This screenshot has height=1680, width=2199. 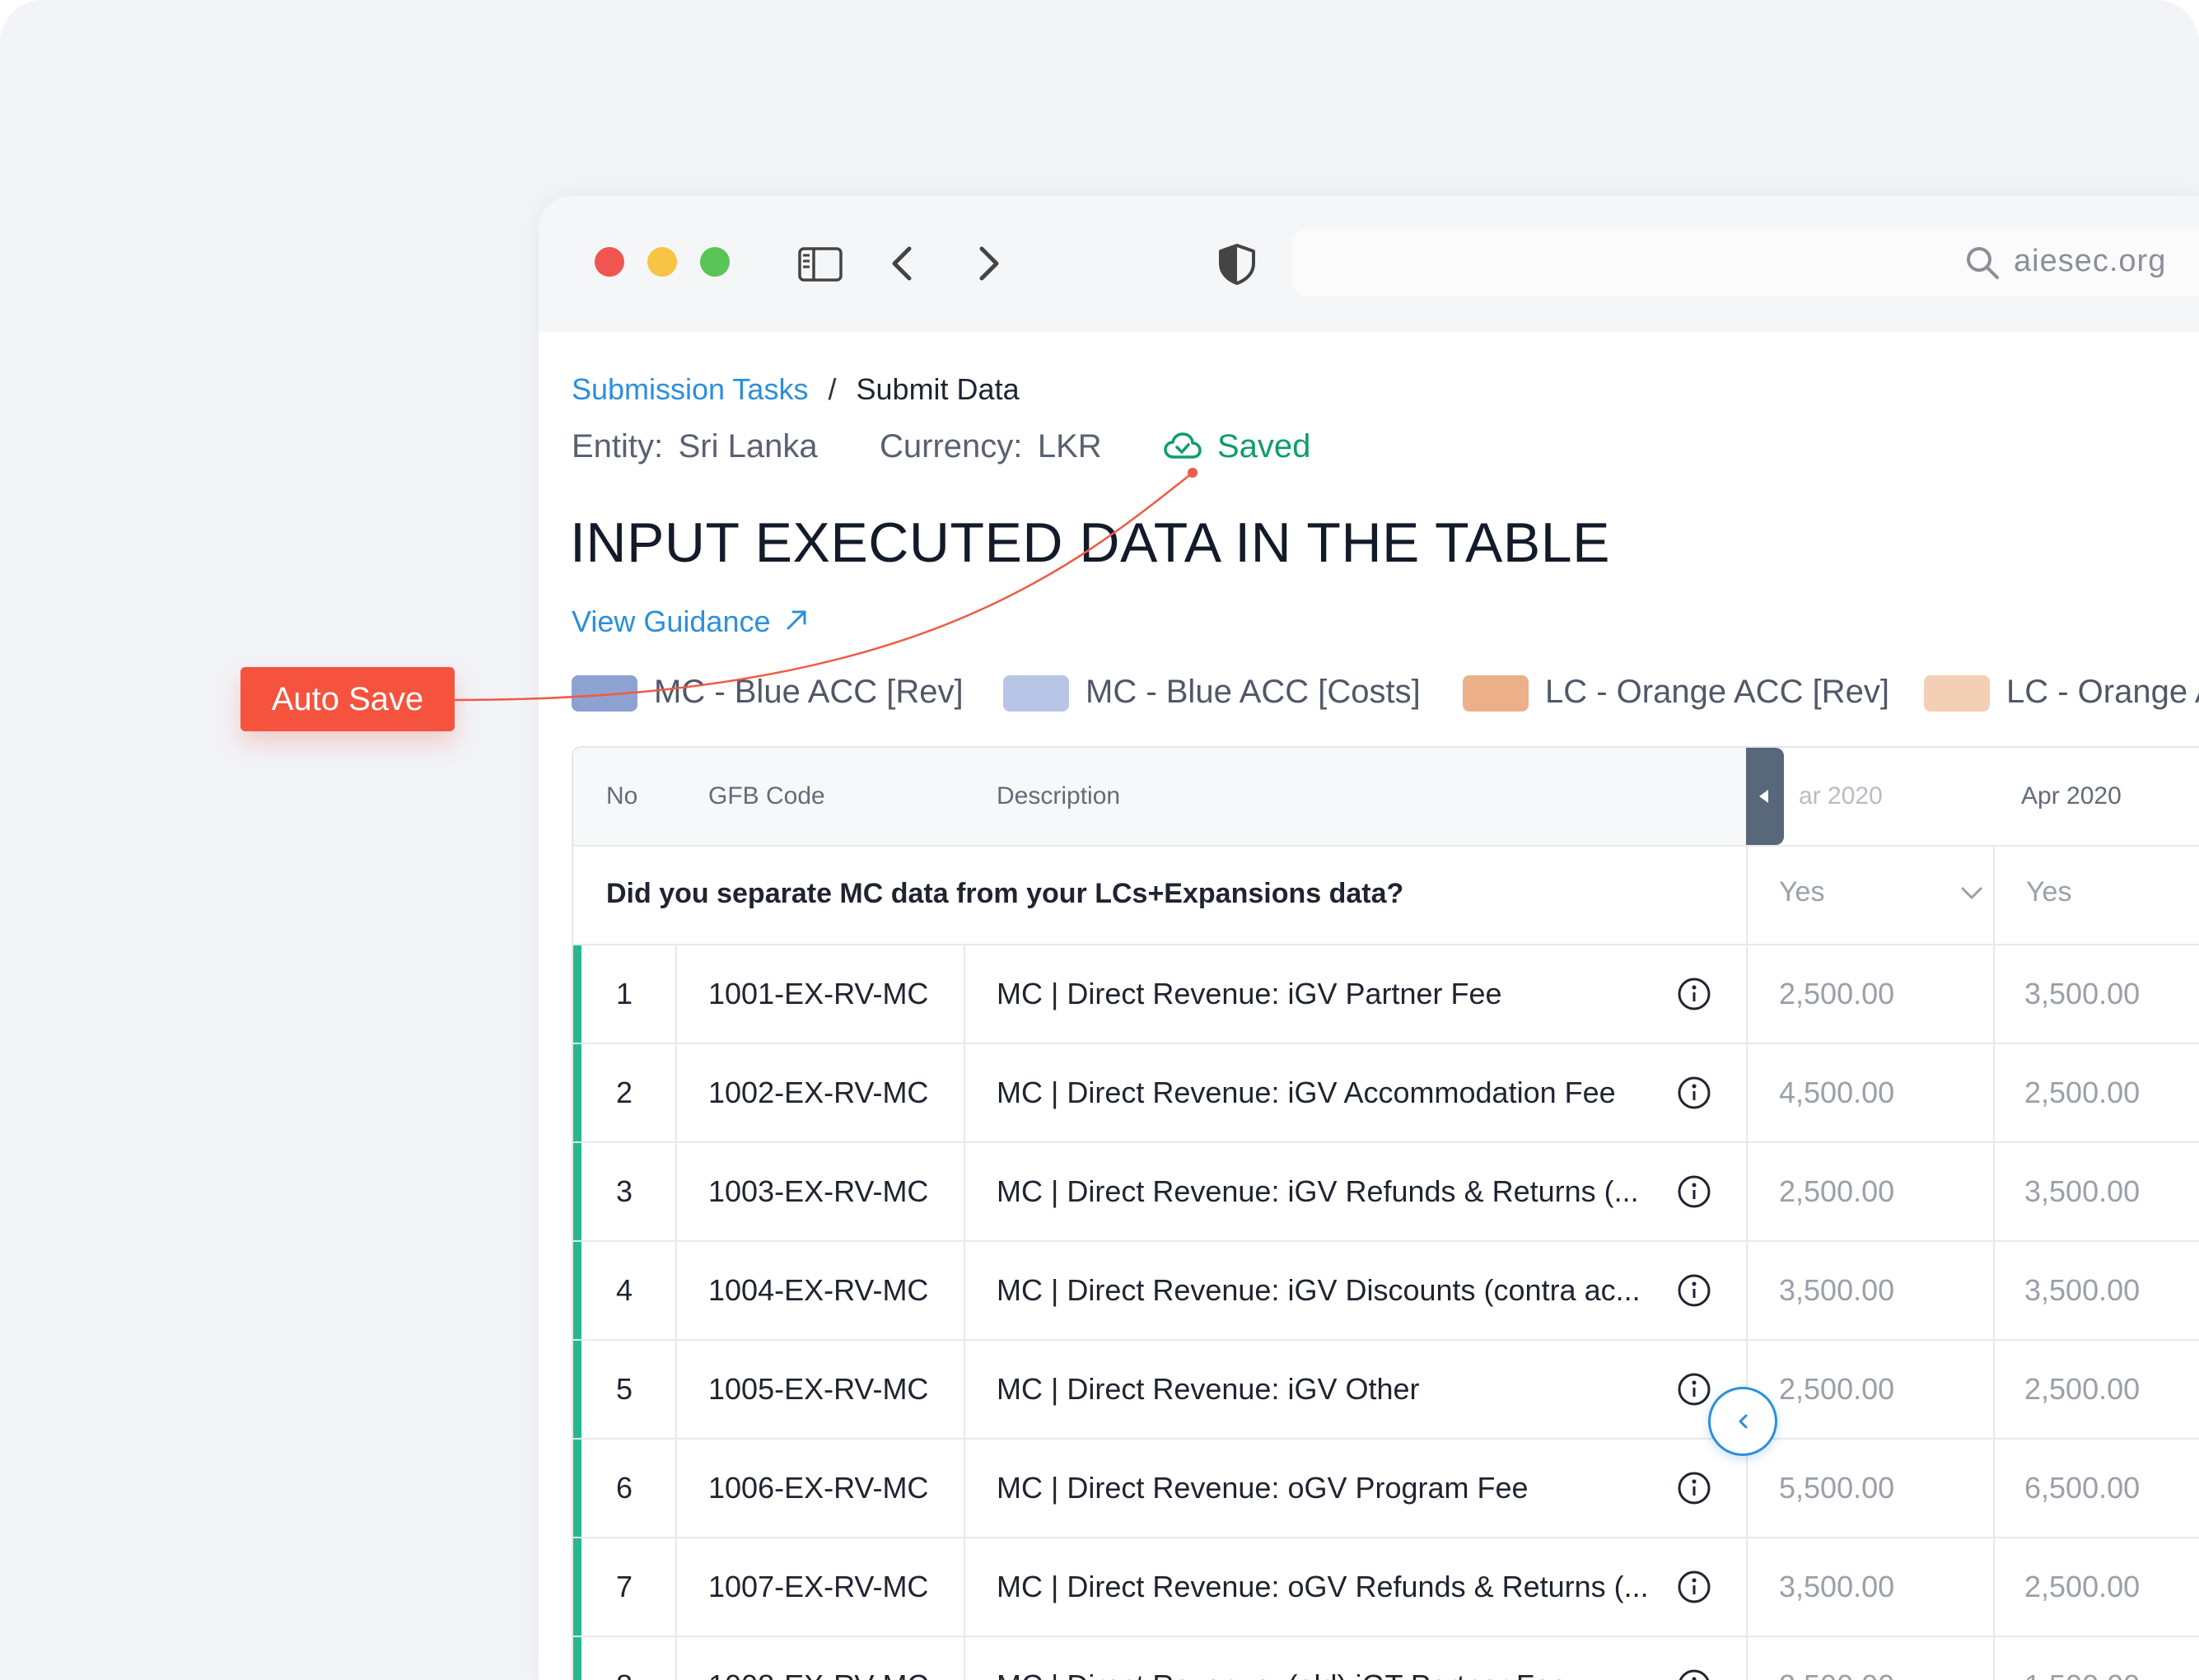 What do you see at coordinates (1264, 446) in the screenshot?
I see `save-status: Saved` at bounding box center [1264, 446].